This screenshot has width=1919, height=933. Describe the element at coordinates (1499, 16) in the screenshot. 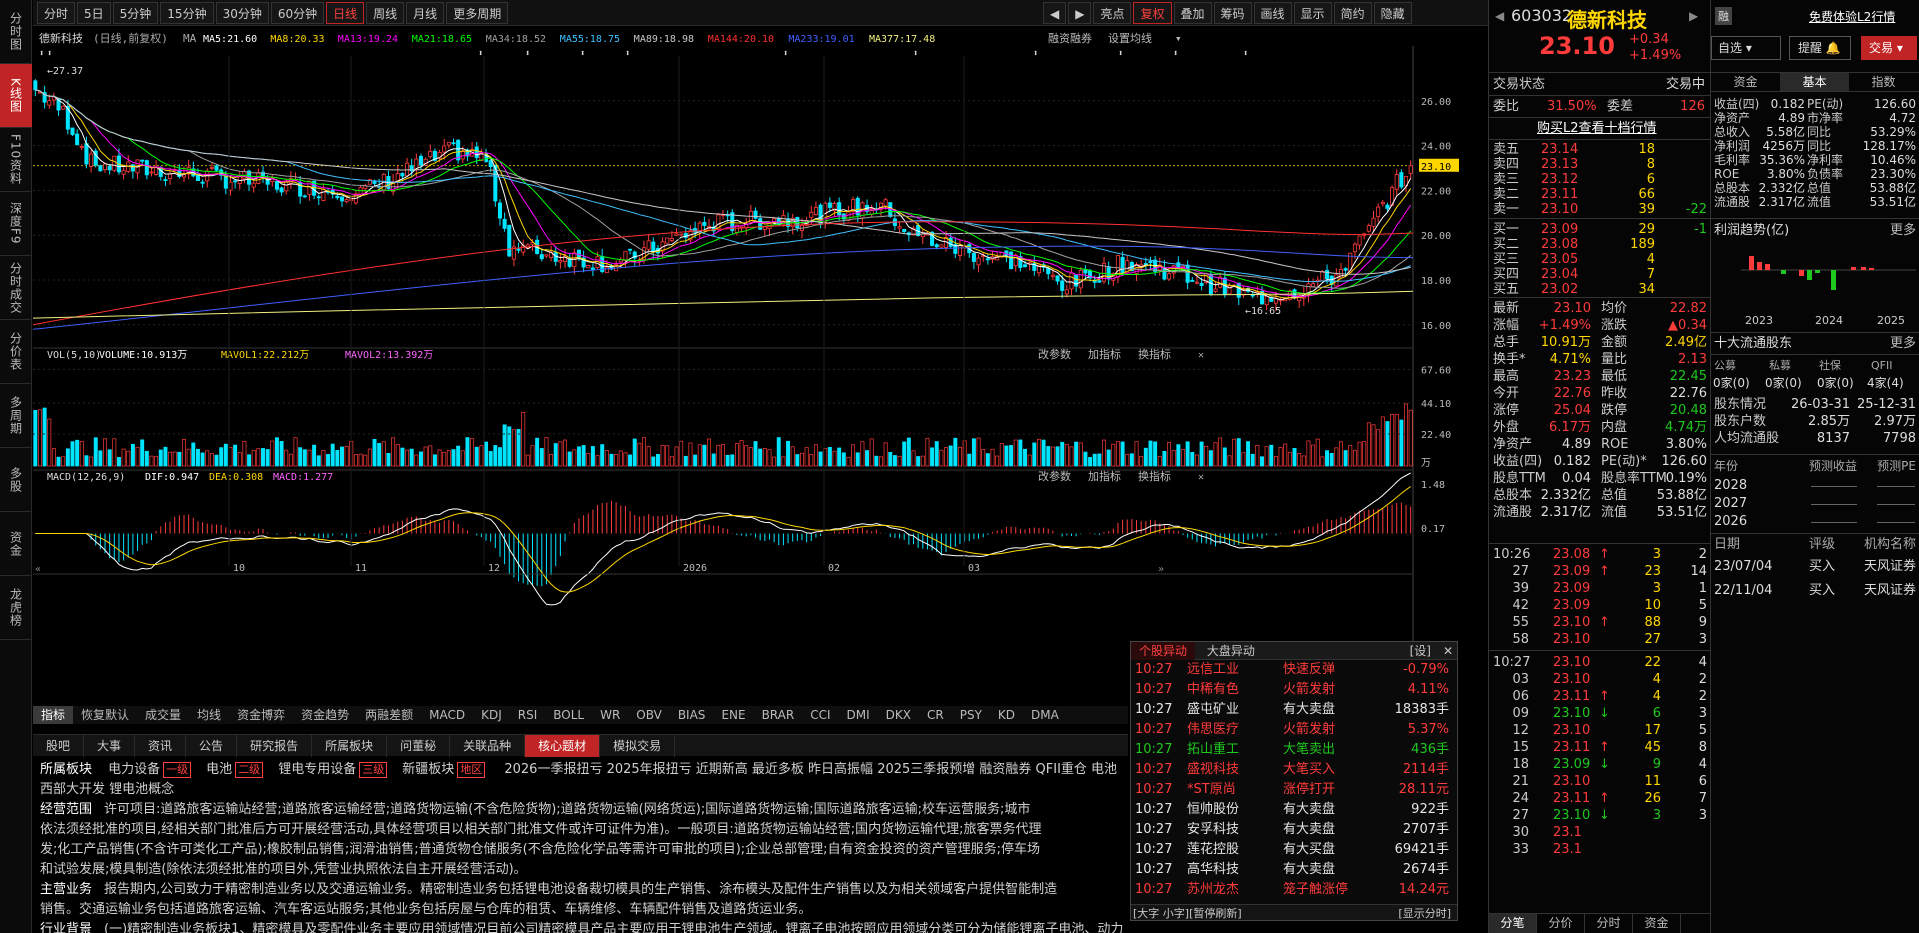

I see `prev-stock-icon: ◀` at that location.